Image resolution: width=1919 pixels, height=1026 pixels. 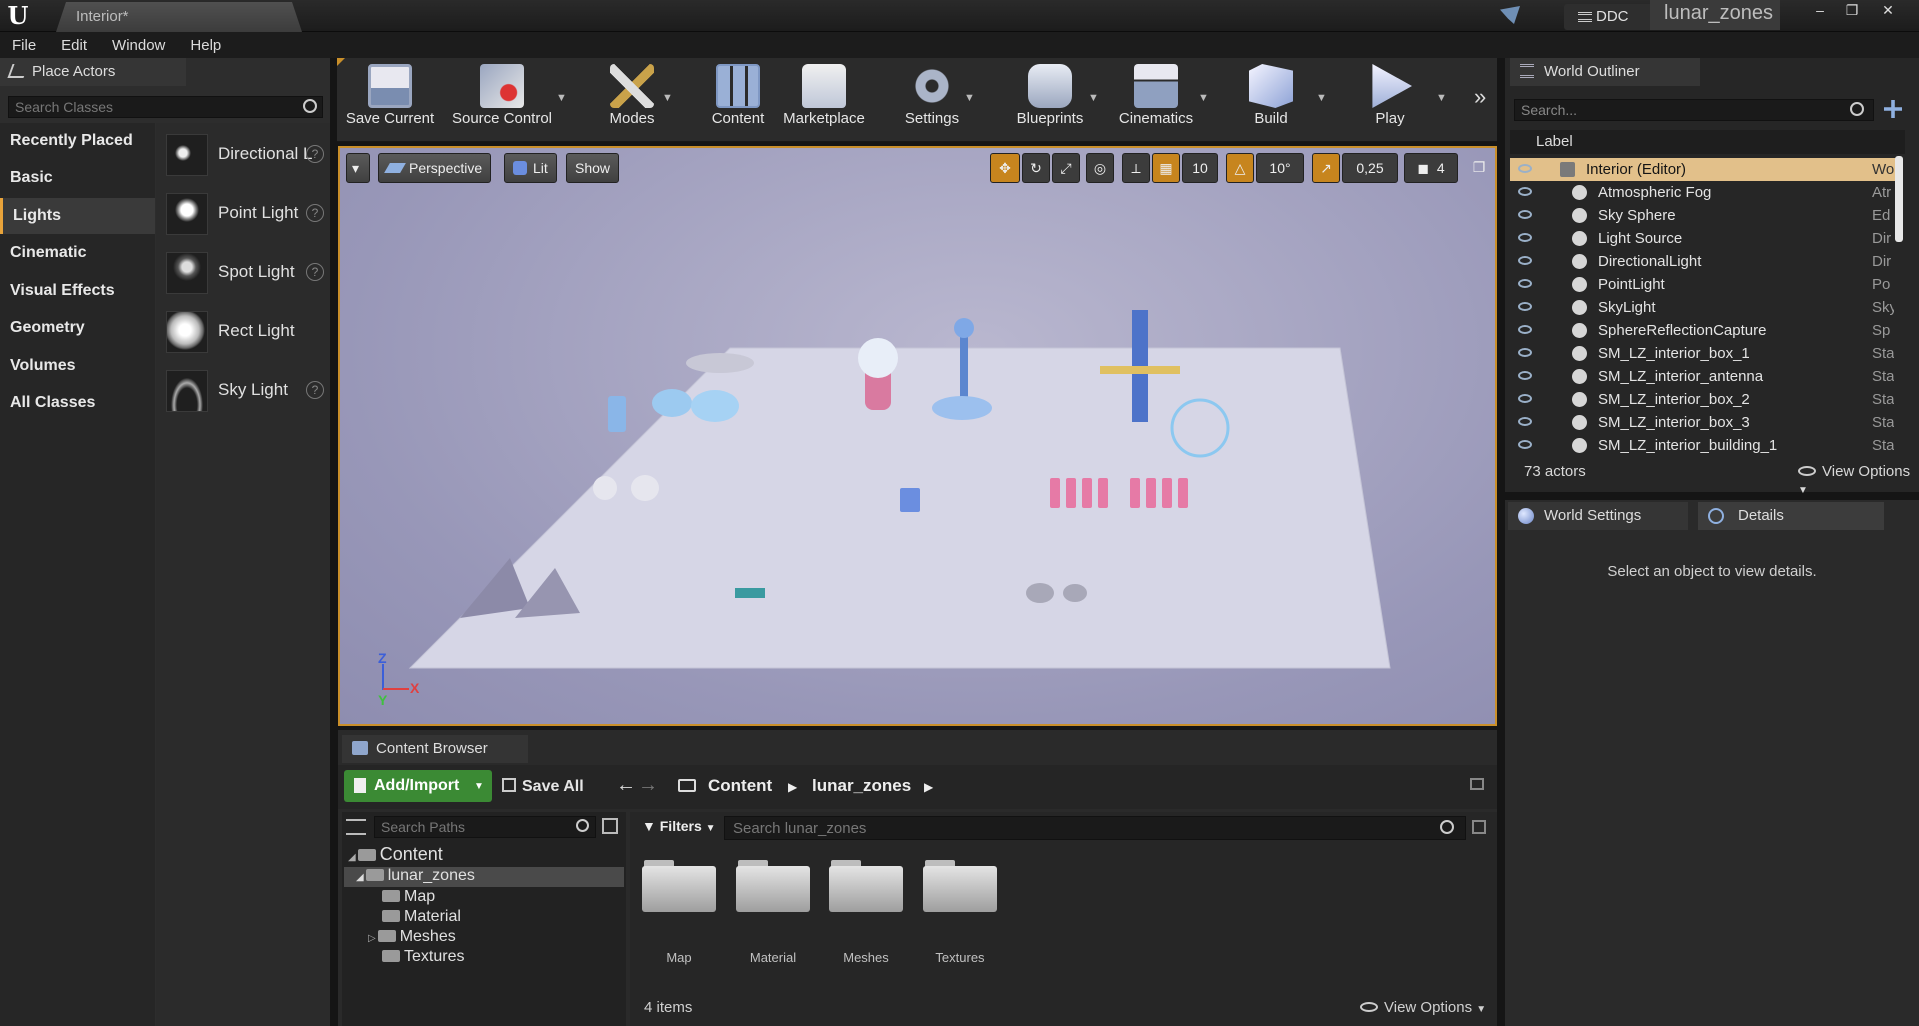 What do you see at coordinates (77, 403) in the screenshot?
I see `category-all-classes: All Classes` at bounding box center [77, 403].